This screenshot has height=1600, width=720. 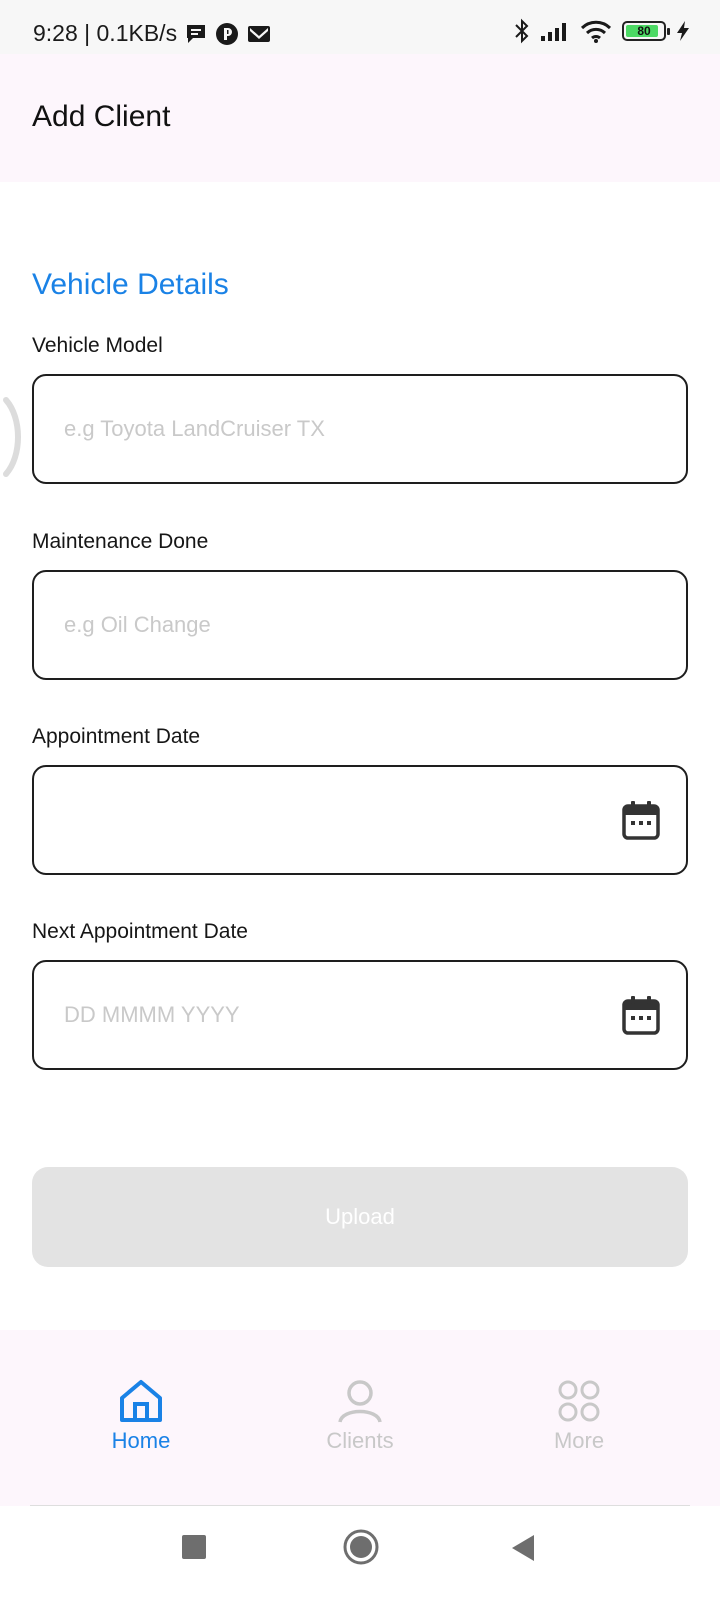 I want to click on status-left: 9:28 | 0.1KB/s, so click(x=152, y=33).